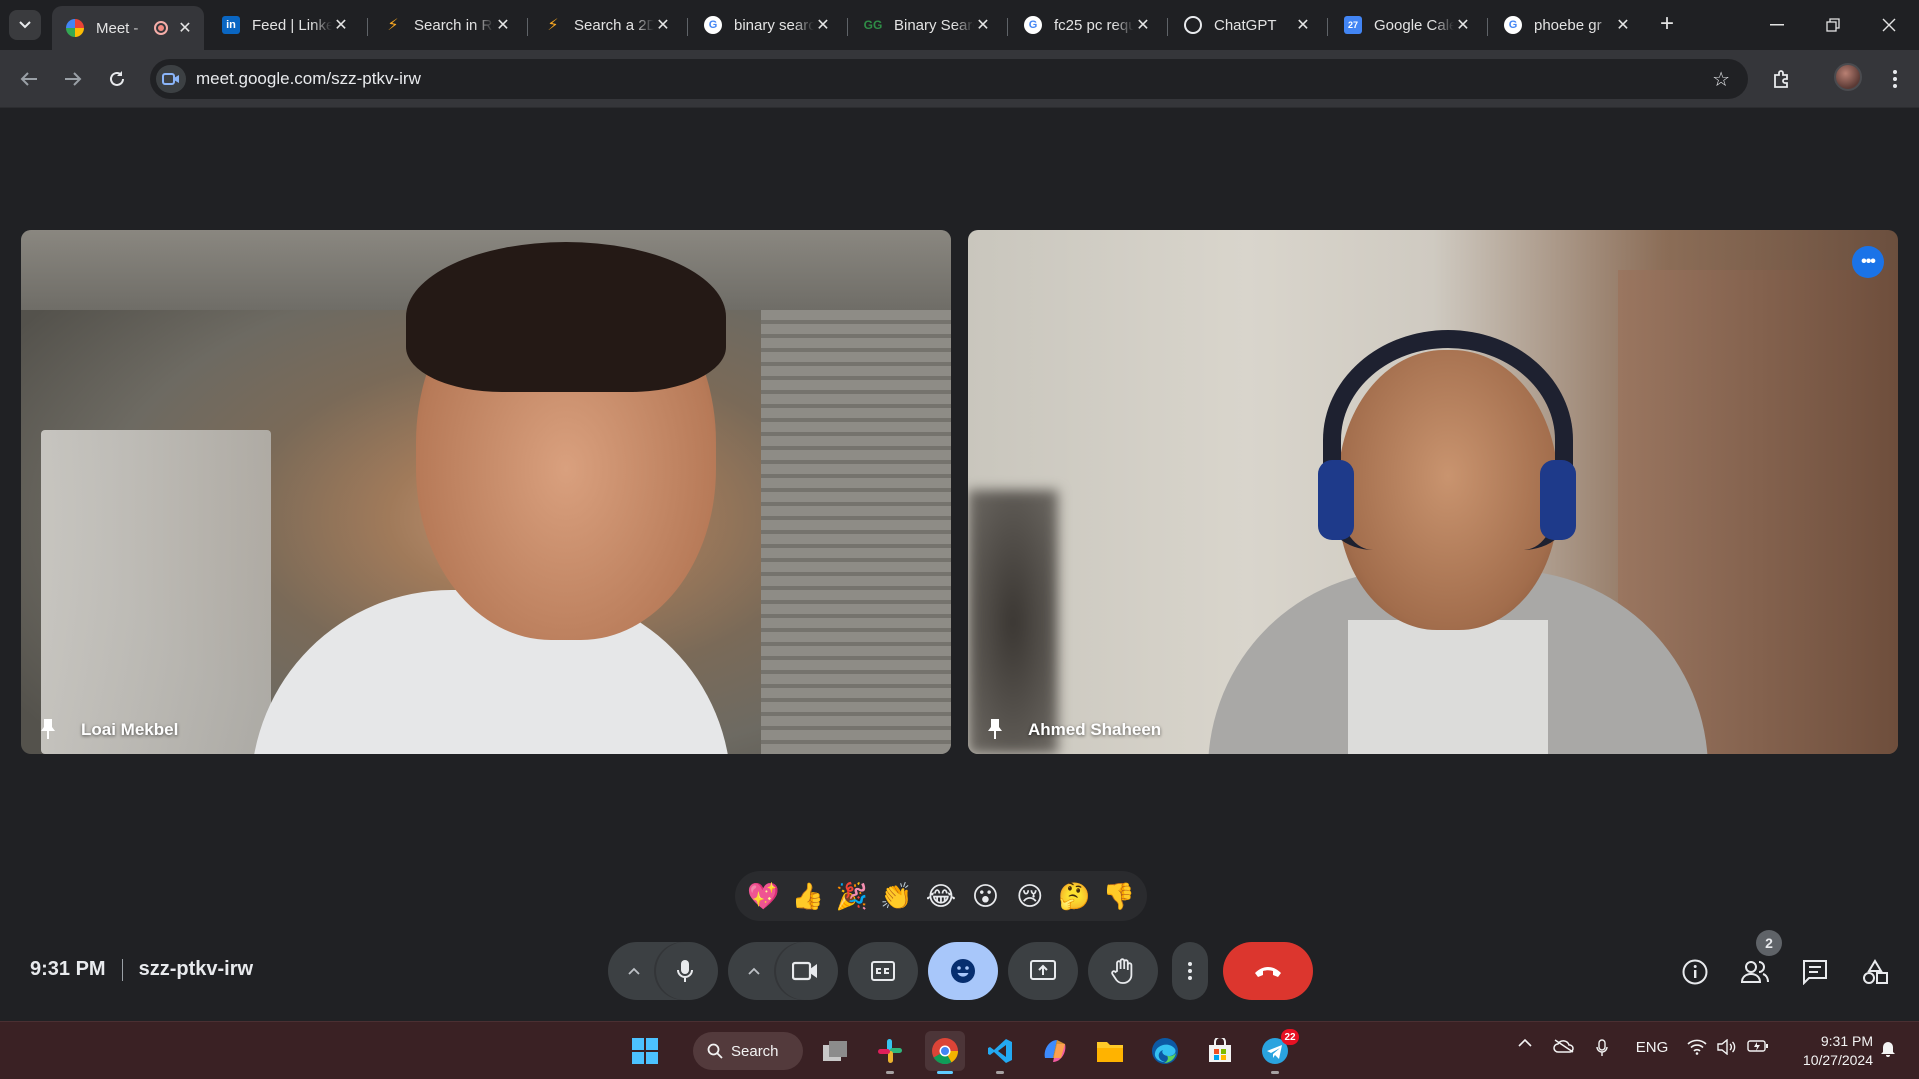  Describe the element at coordinates (1525, 1043) in the screenshot. I see `show-hidden-icons-button` at that location.